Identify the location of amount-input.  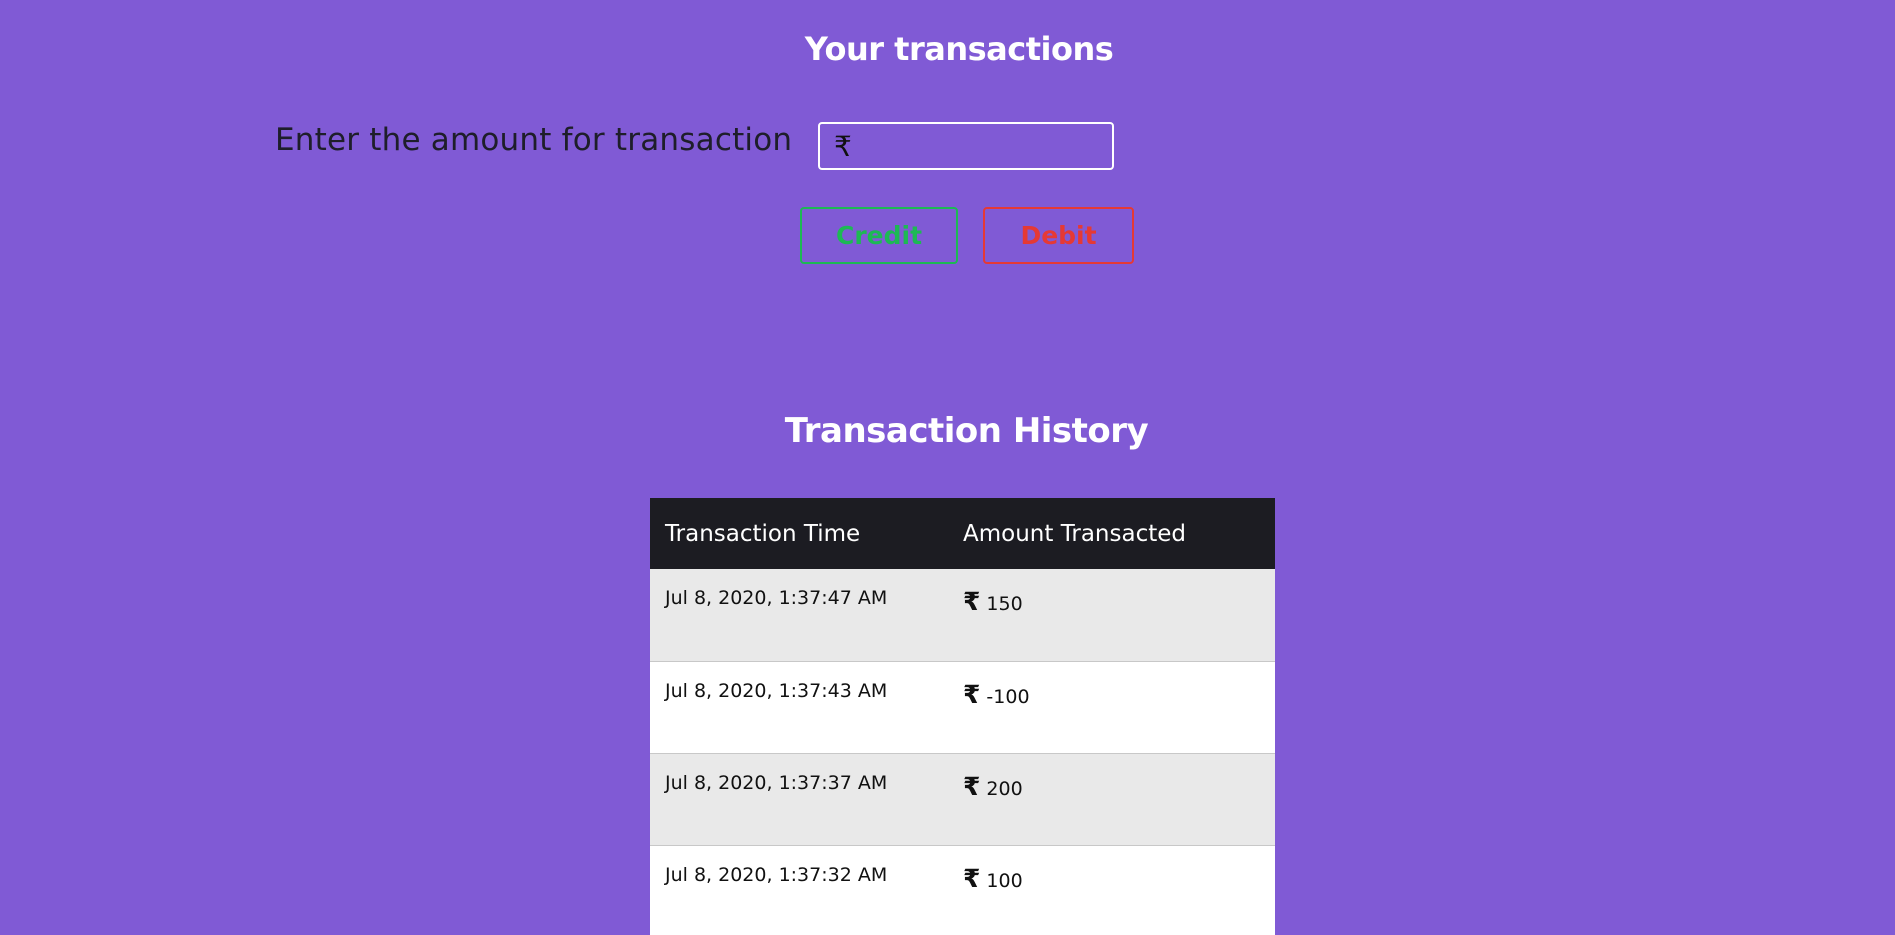
(1009, 146).